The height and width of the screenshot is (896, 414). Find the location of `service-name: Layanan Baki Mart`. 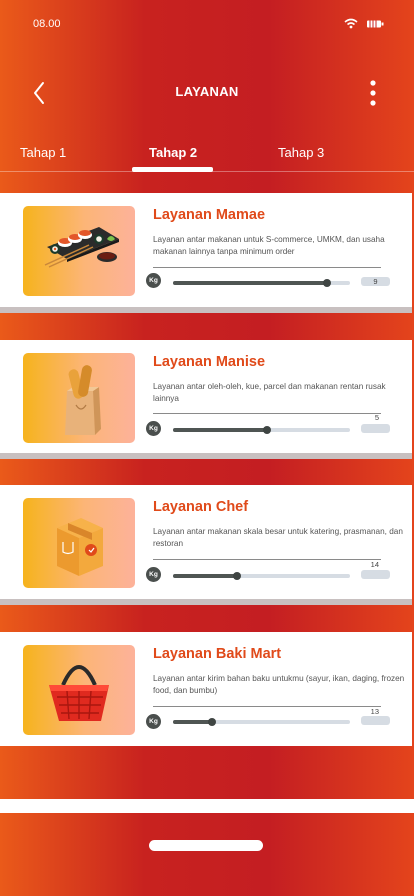

service-name: Layanan Baki Mart is located at coordinates (217, 654).